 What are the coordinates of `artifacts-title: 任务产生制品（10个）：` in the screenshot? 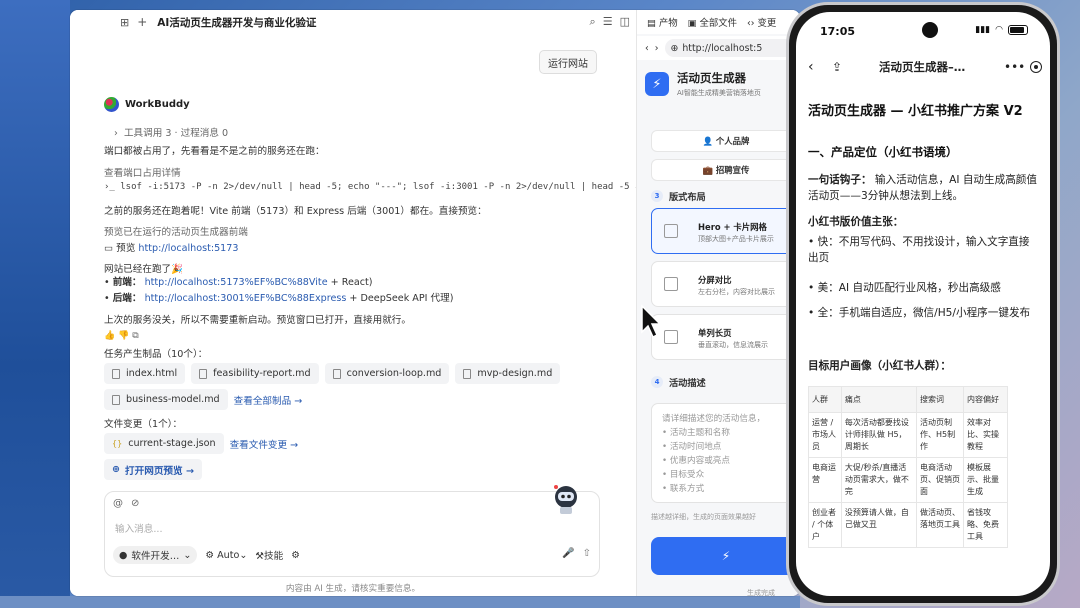 It's located at (156, 354).